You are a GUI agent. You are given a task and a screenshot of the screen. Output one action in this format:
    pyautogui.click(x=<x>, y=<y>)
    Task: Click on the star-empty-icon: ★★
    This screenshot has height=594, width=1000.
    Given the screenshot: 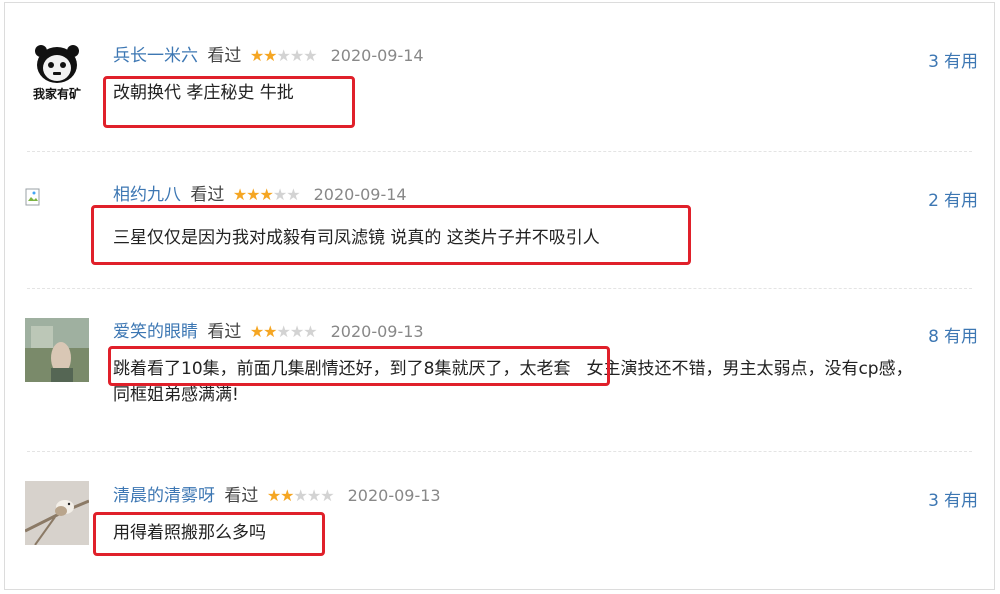 What is the action you would take?
    pyautogui.click(x=286, y=194)
    